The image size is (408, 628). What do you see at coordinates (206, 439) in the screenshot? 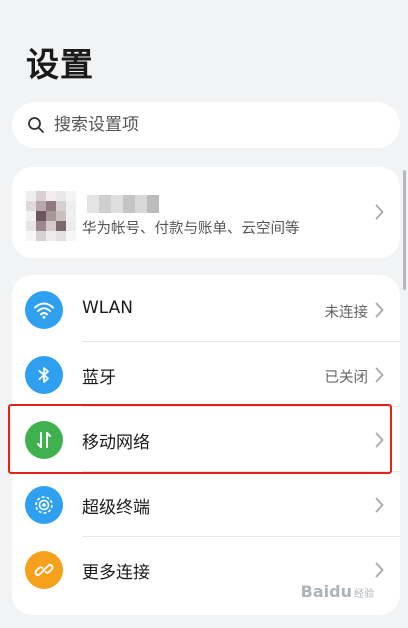
I see `settings-item-mobile-network: 移动网络` at bounding box center [206, 439].